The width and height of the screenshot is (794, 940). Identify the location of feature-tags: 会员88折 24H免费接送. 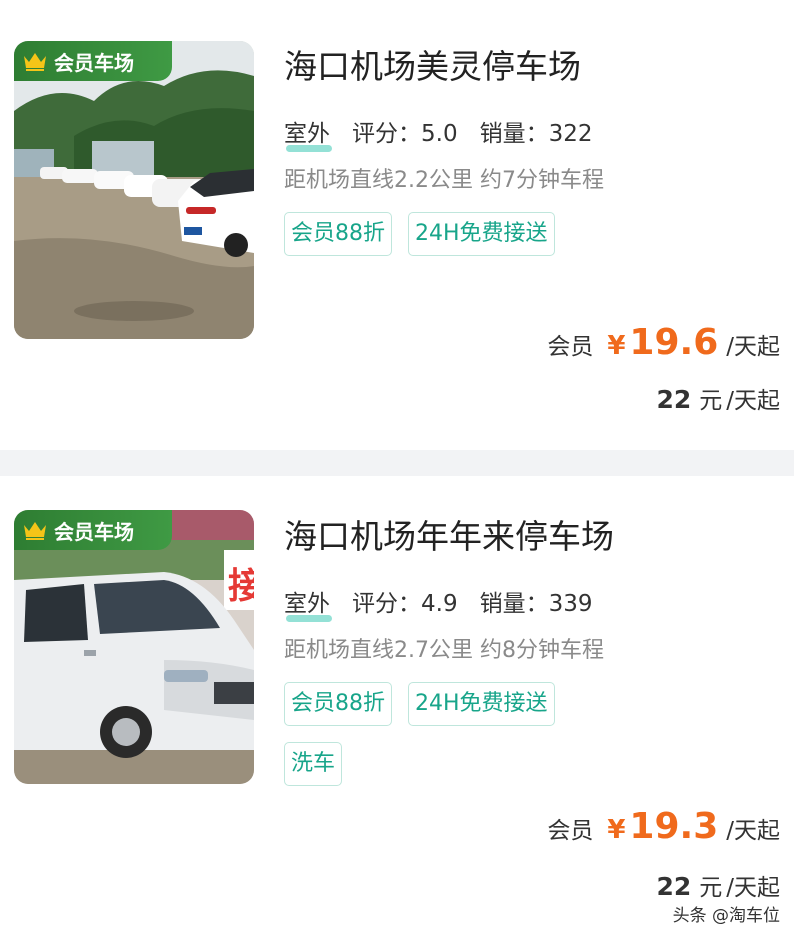
(454, 234).